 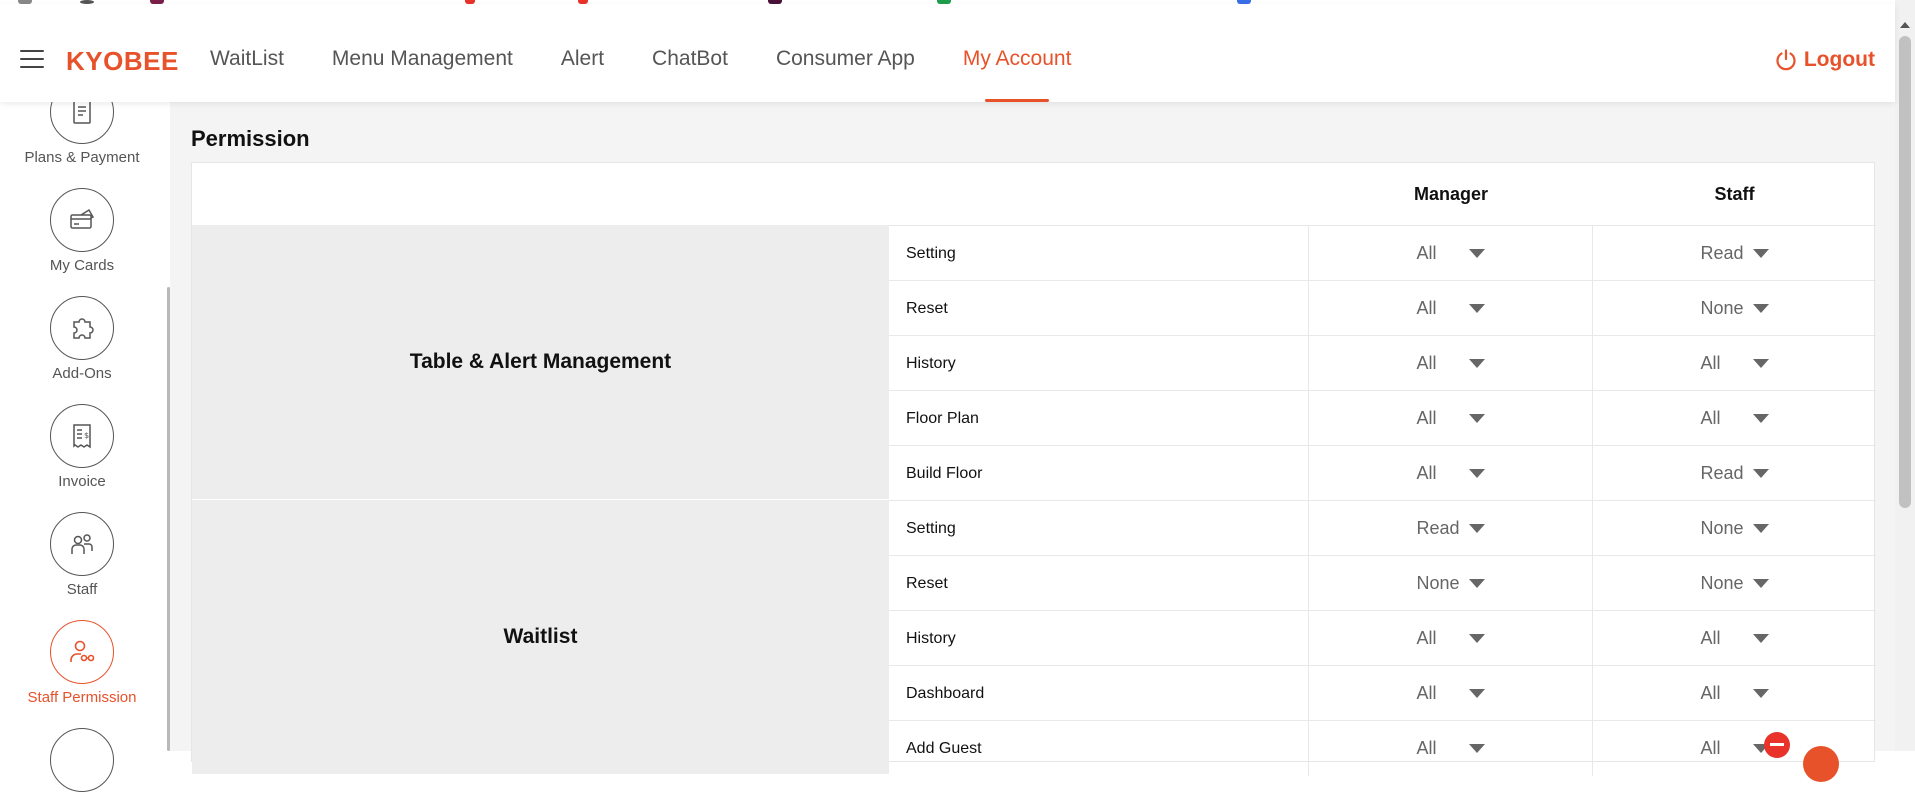 I want to click on manager-permission-select: Read, so click(x=1451, y=528).